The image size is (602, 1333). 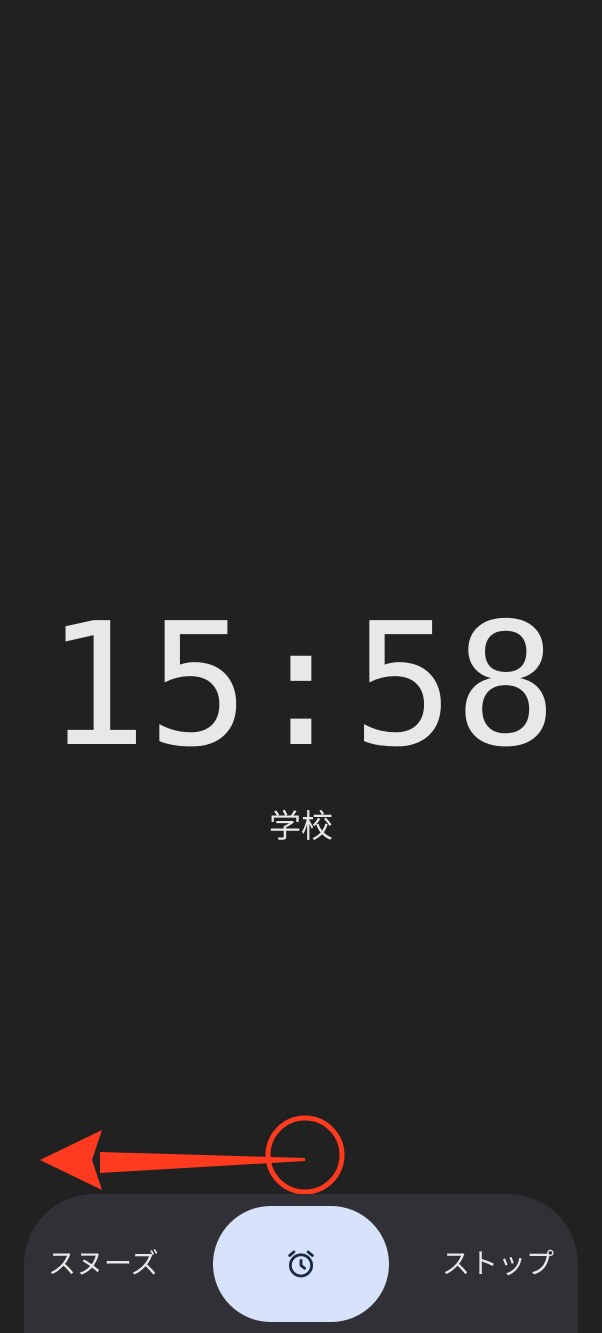 I want to click on stop-button: ストップ, so click(x=483, y=1264).